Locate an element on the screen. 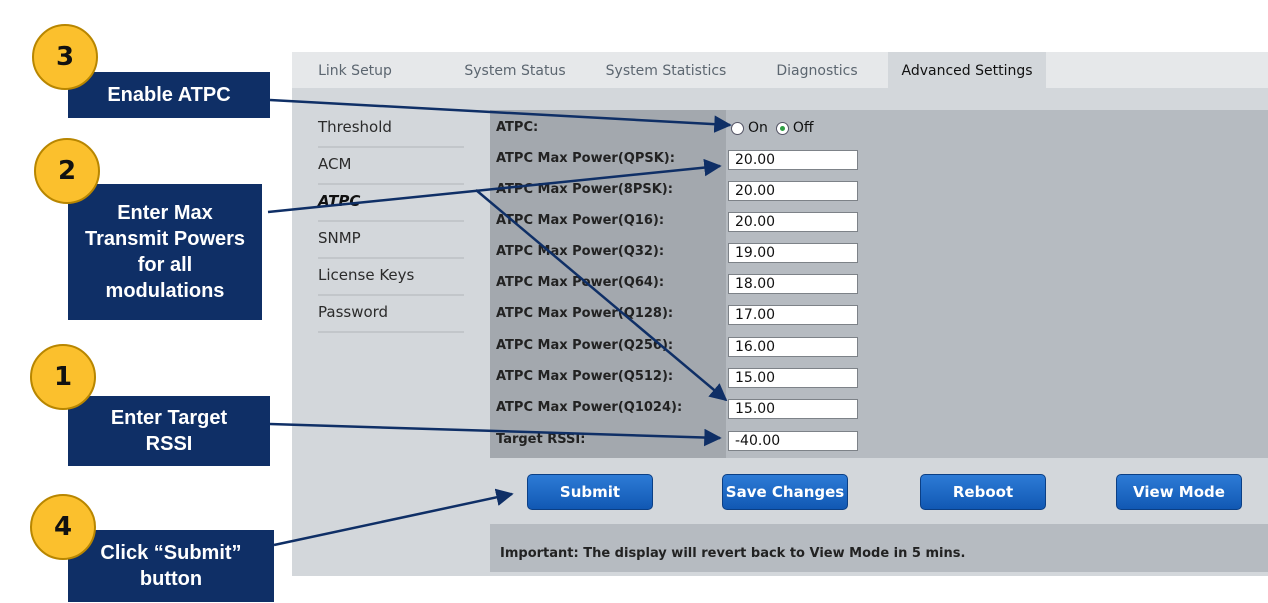 Image resolution: width=1268 pixels, height=603 pixels. arrow-enable-atpc is located at coordinates (500, 115).